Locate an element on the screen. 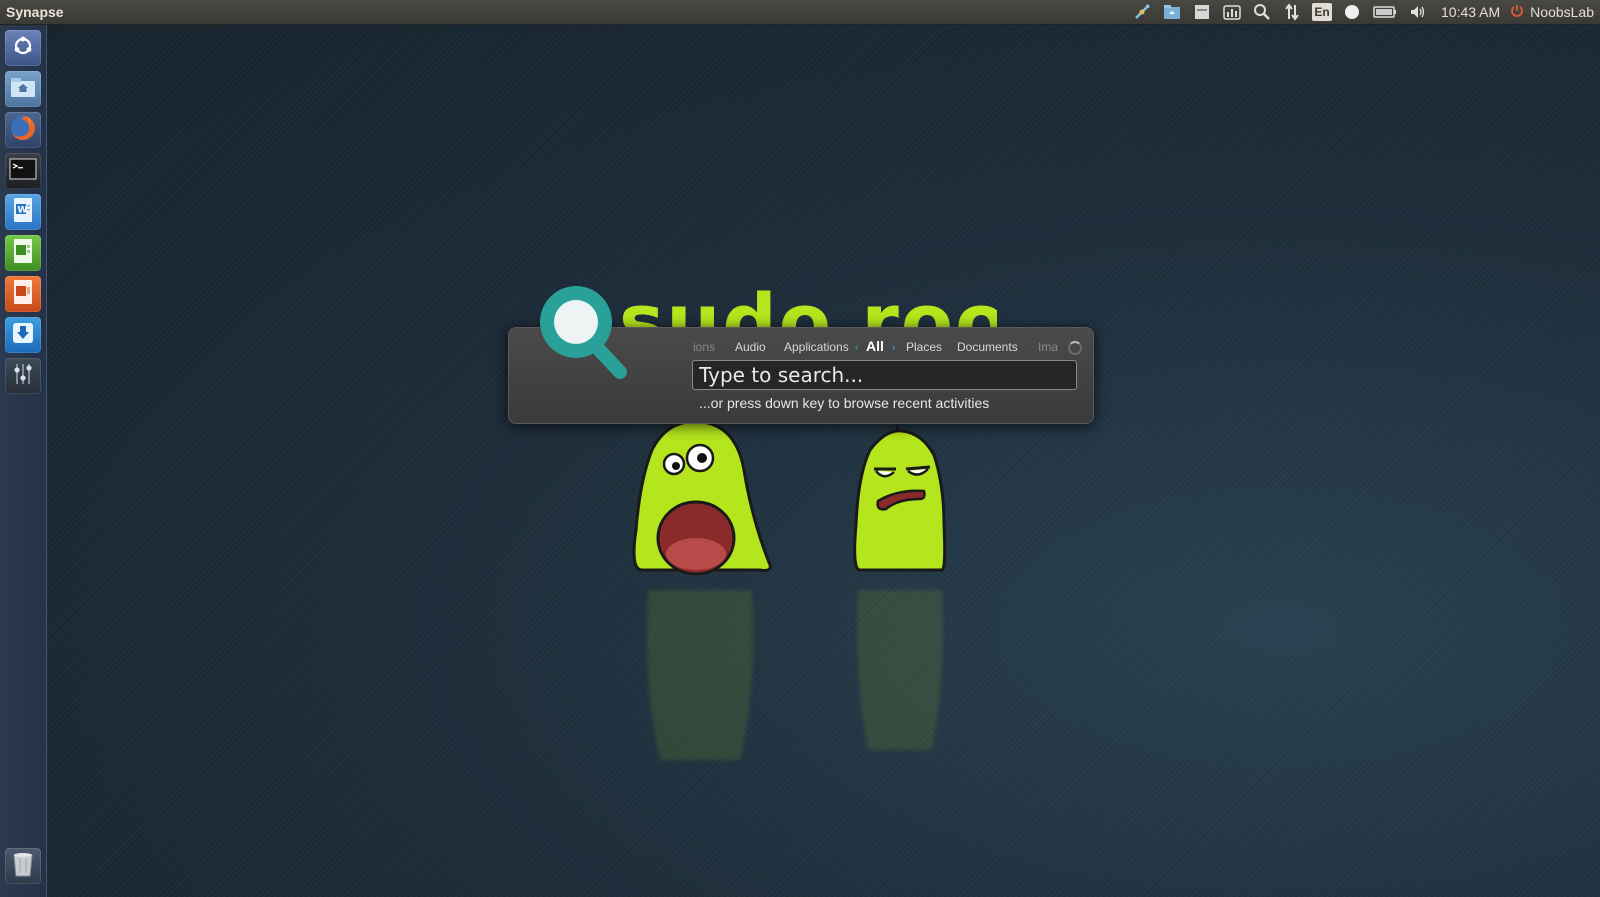  synapse-tray-icon is located at coordinates (1142, 12).